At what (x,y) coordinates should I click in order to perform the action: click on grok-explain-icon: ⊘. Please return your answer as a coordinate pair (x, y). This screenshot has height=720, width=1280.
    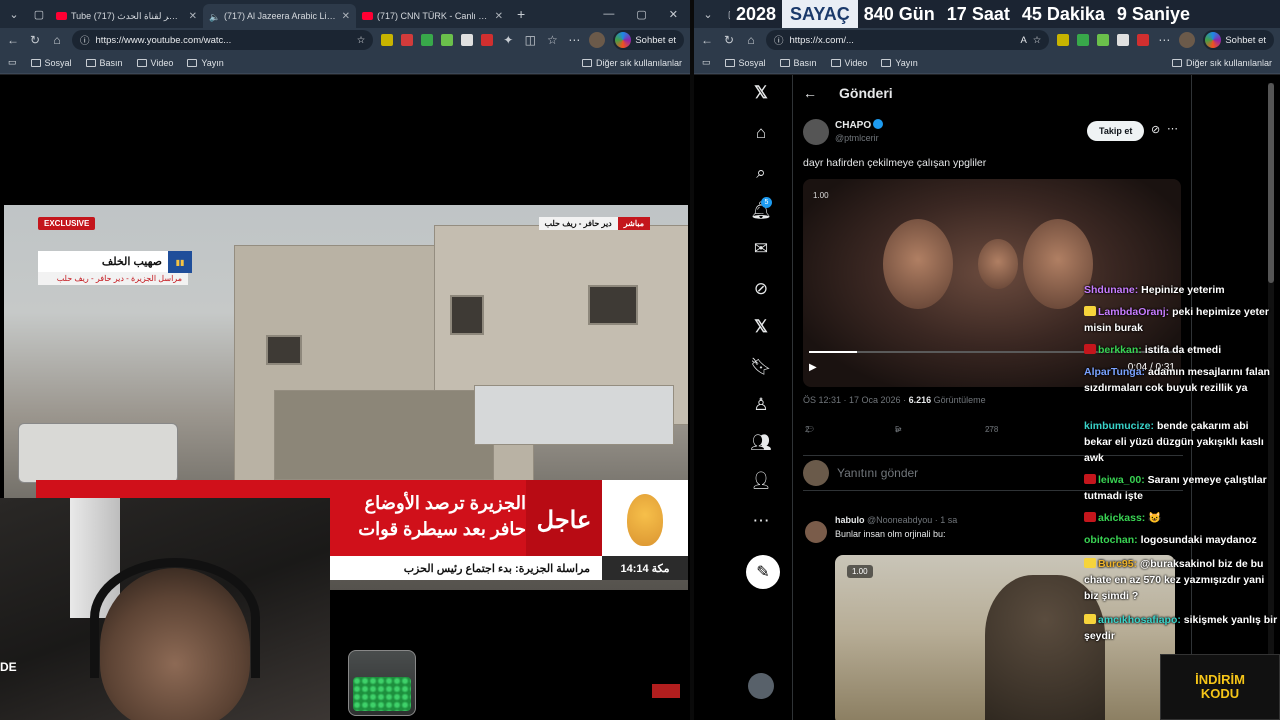
    Looking at the image, I should click on (1155, 129).